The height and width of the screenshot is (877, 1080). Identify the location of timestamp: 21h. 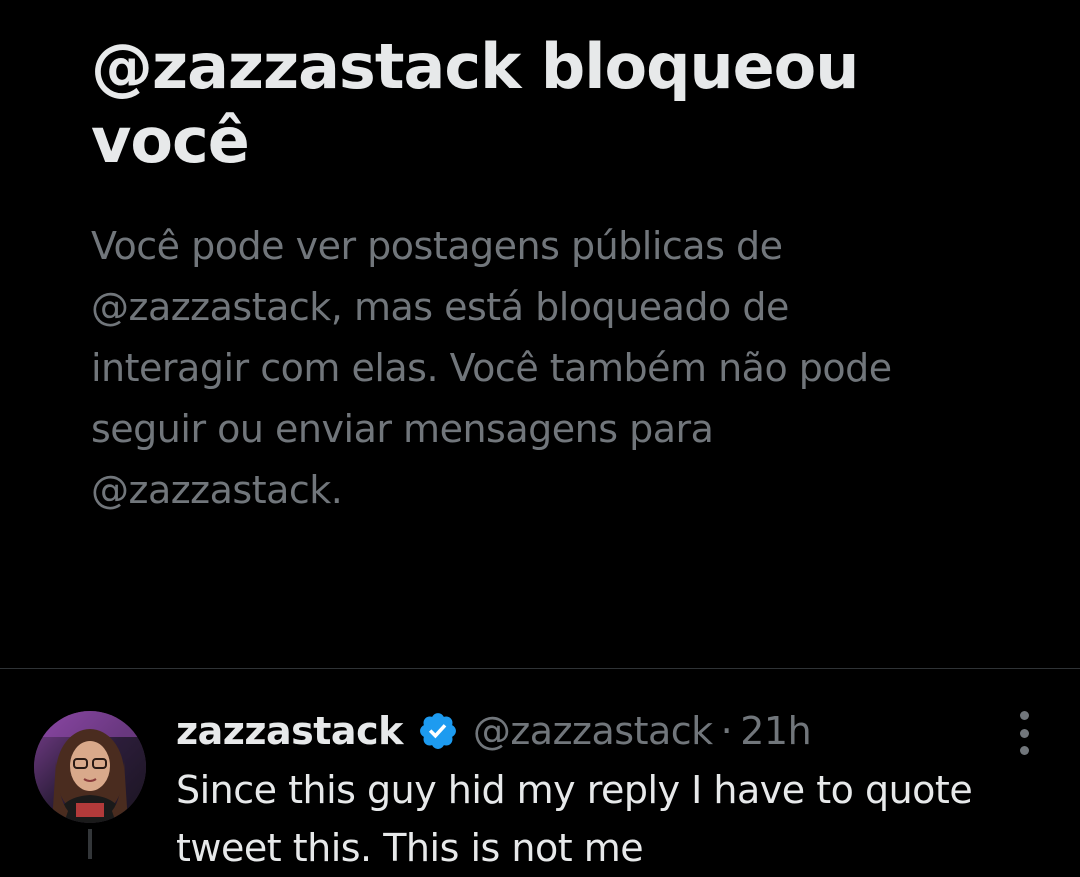
(775, 731).